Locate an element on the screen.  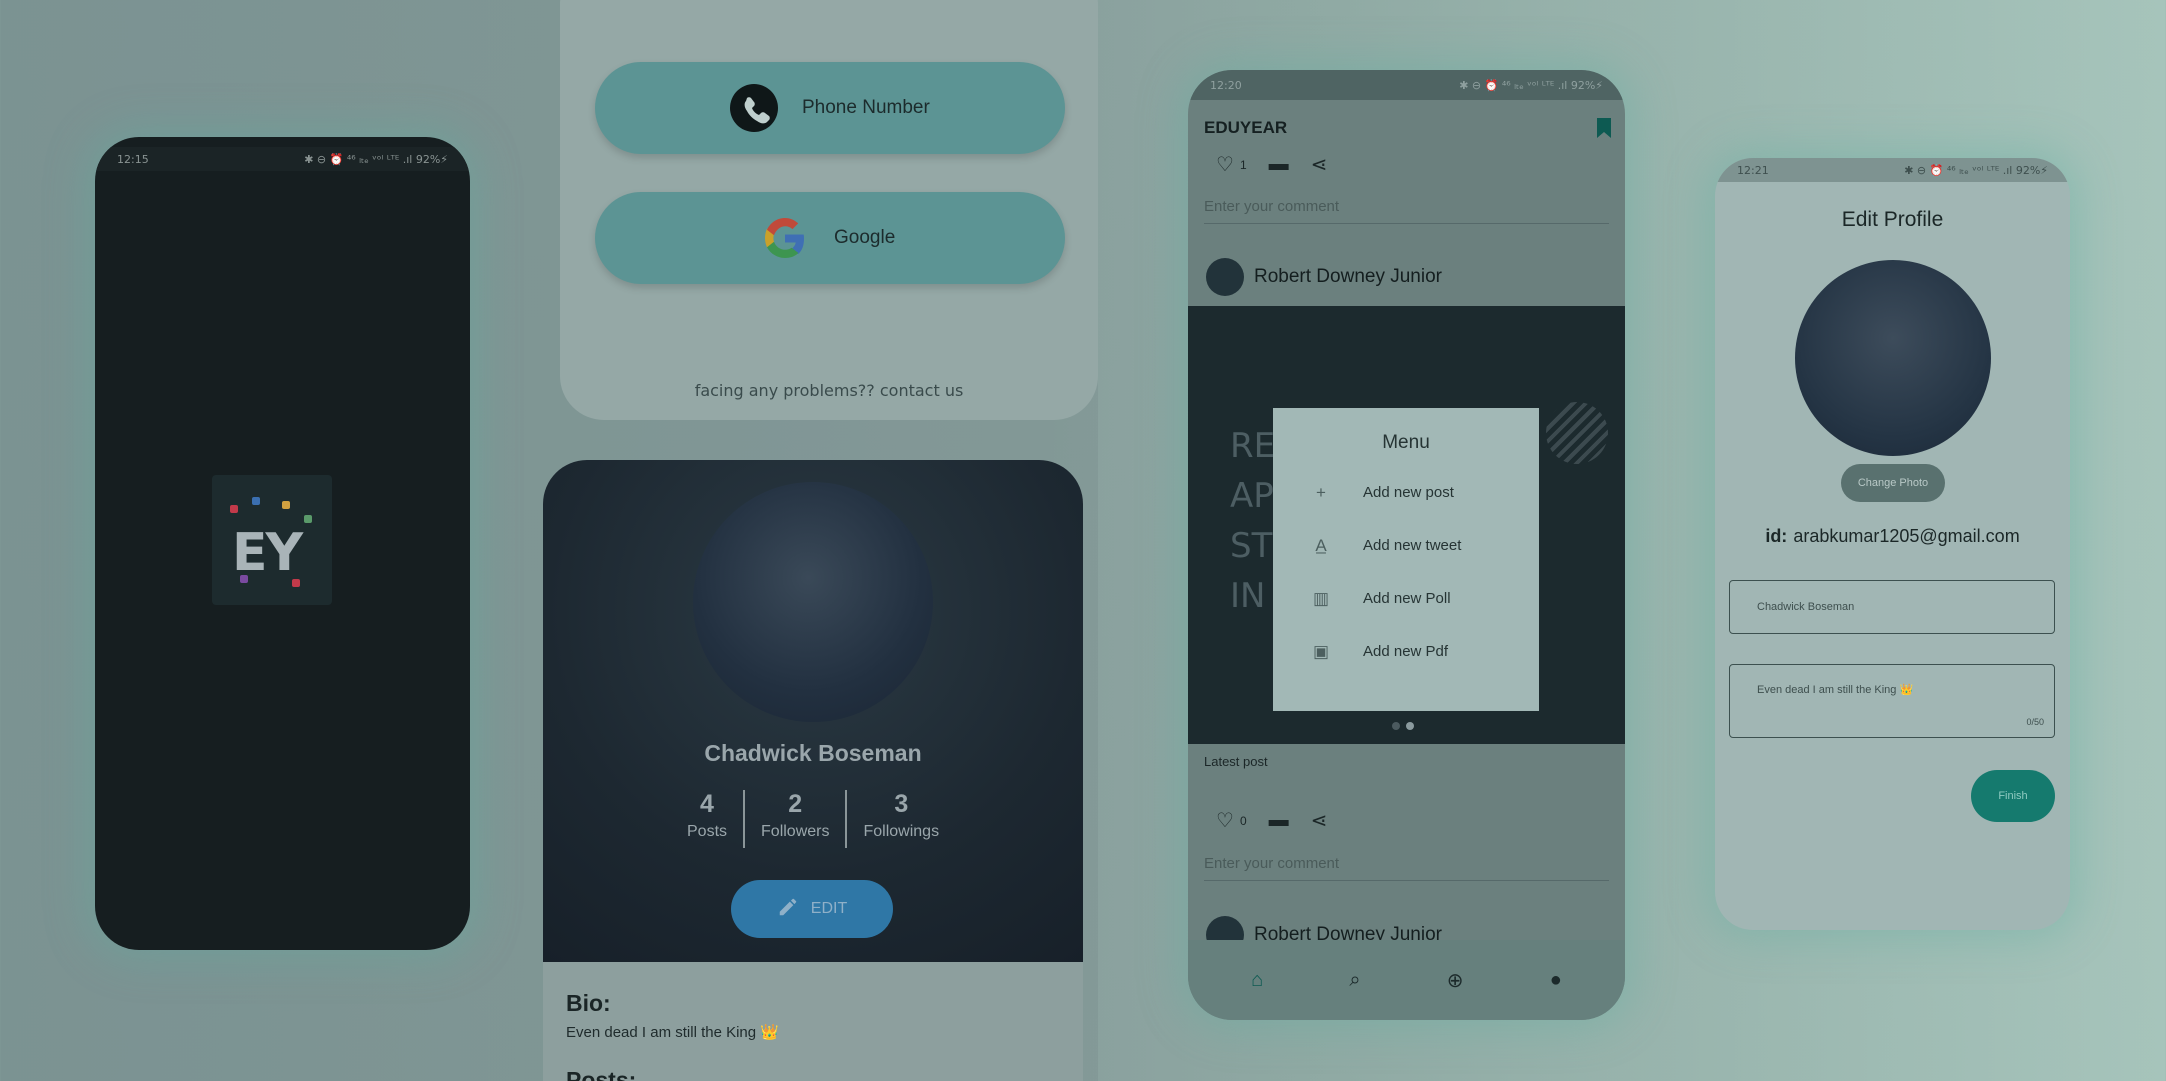
profile-stats: 4 Posts 2 Followers 3 Followings is located at coordinates (813, 819).